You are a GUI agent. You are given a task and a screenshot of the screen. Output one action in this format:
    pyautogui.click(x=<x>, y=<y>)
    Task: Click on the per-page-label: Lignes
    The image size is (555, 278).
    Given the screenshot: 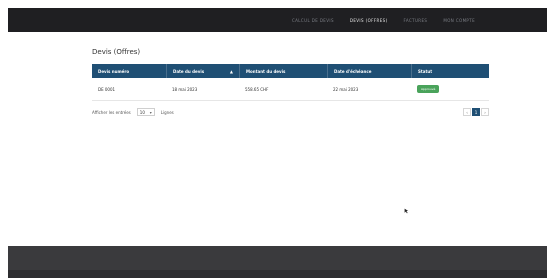 What is the action you would take?
    pyautogui.click(x=167, y=112)
    